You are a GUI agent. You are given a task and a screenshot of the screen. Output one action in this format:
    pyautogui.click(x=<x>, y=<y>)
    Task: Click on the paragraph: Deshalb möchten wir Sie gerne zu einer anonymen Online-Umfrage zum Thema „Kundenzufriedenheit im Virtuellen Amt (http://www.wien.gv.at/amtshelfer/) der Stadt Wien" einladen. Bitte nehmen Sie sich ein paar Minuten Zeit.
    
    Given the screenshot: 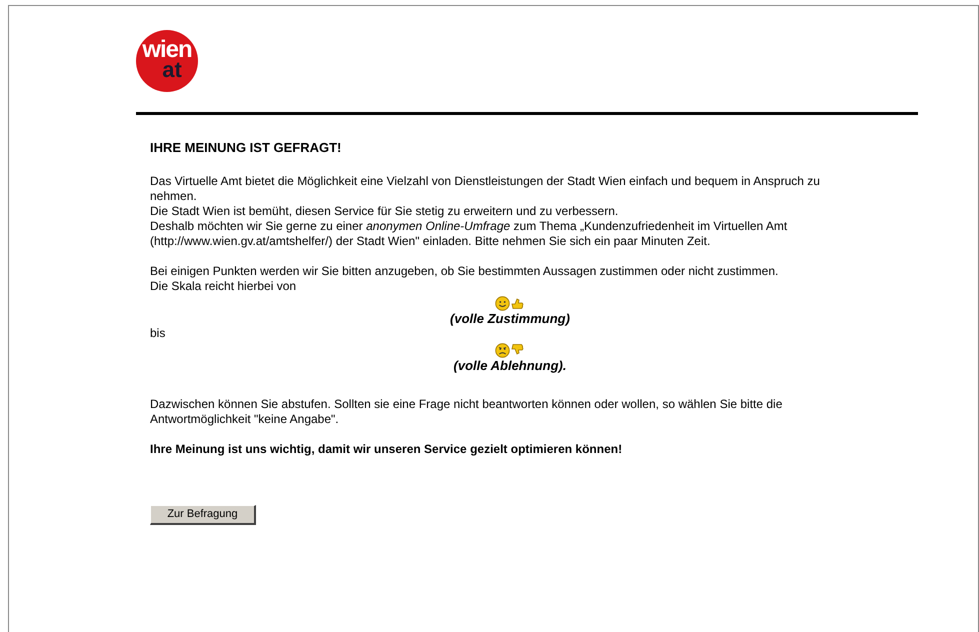 What is the action you would take?
    pyautogui.click(x=469, y=234)
    